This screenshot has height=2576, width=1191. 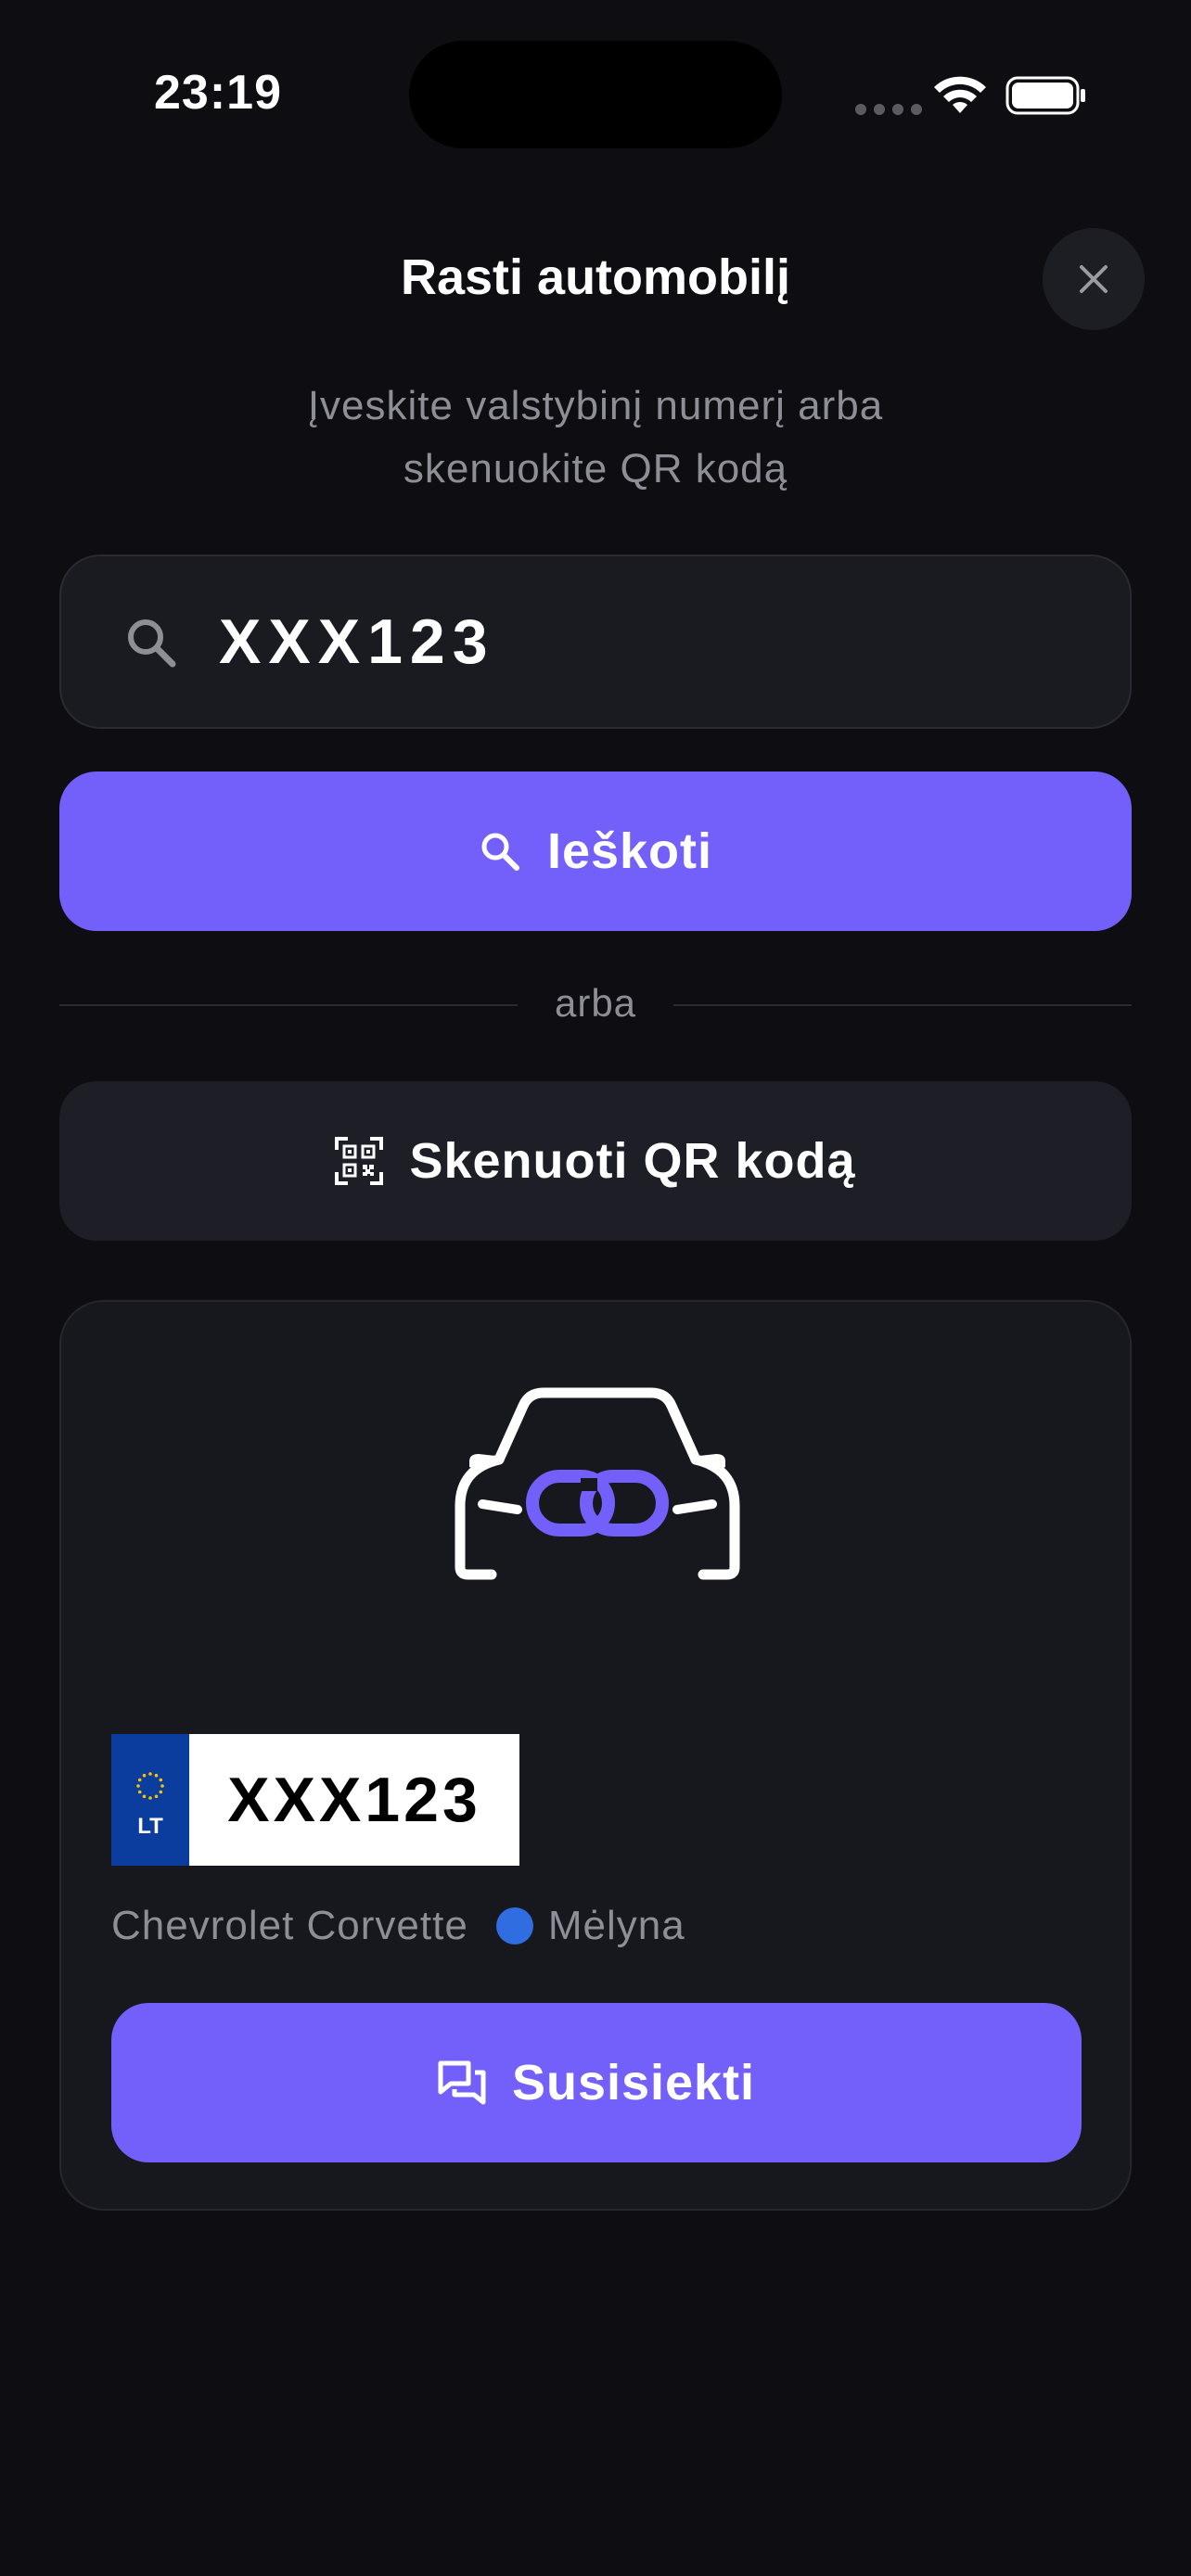 What do you see at coordinates (629, 851) in the screenshot?
I see `search-button-label: Ieškoti` at bounding box center [629, 851].